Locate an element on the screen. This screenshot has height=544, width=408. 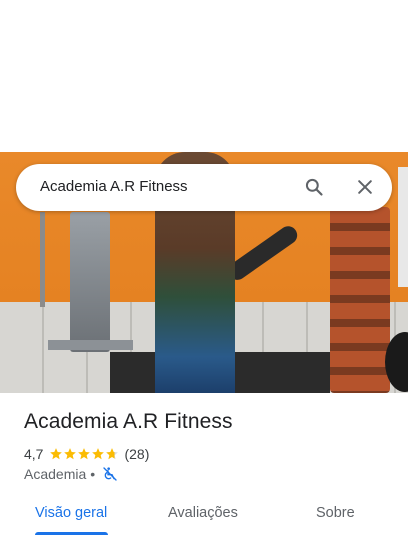
star-rating is located at coordinates (84, 454).